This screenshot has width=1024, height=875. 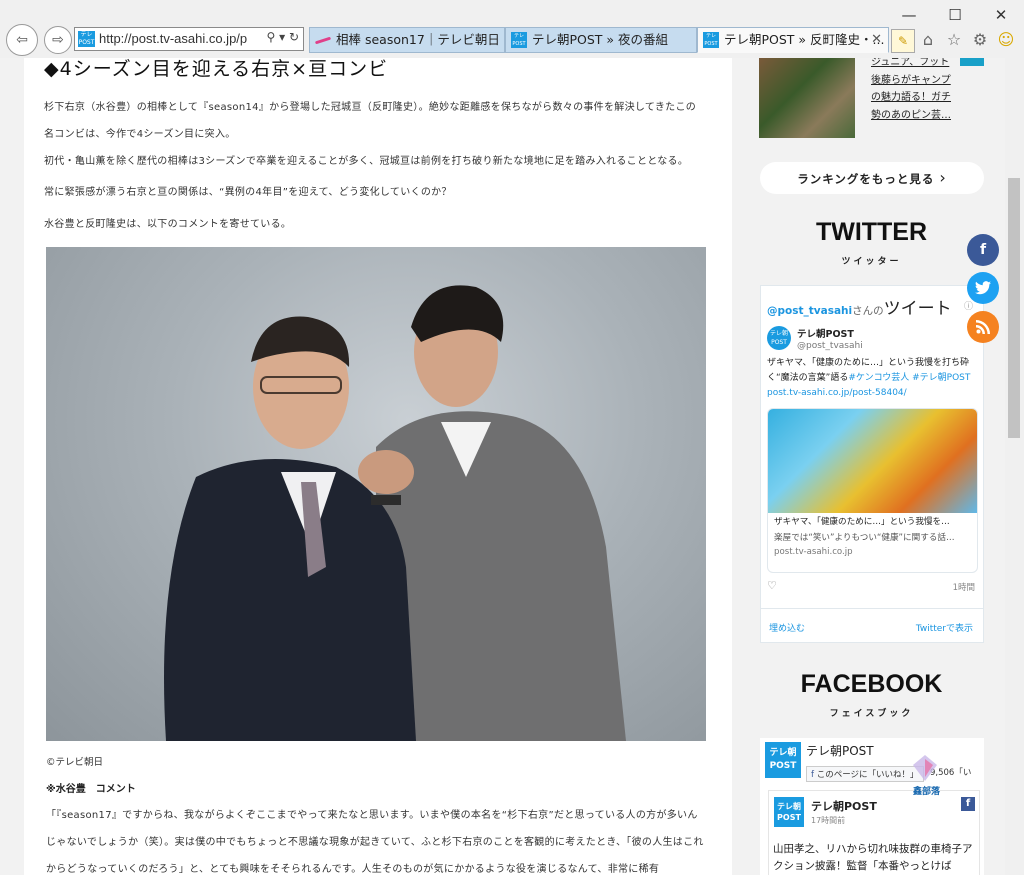 What do you see at coordinates (830, 346) in the screenshot?
I see `tweet-author-handle: @post_tvasahi` at bounding box center [830, 346].